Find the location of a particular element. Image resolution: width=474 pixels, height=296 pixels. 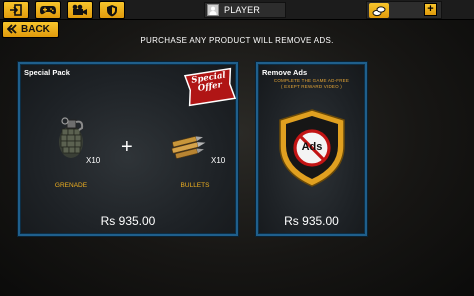

gamepad-icon is located at coordinates (48, 10).